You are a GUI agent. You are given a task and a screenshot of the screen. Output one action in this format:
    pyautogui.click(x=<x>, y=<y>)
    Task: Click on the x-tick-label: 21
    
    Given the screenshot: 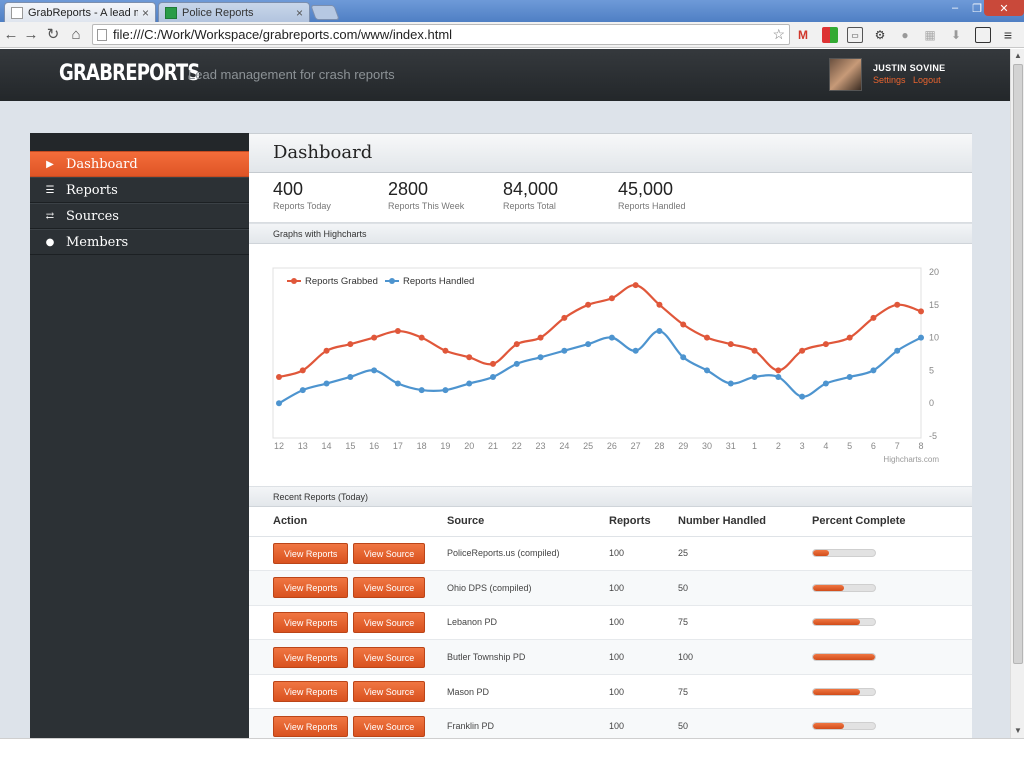 What is the action you would take?
    pyautogui.click(x=493, y=446)
    